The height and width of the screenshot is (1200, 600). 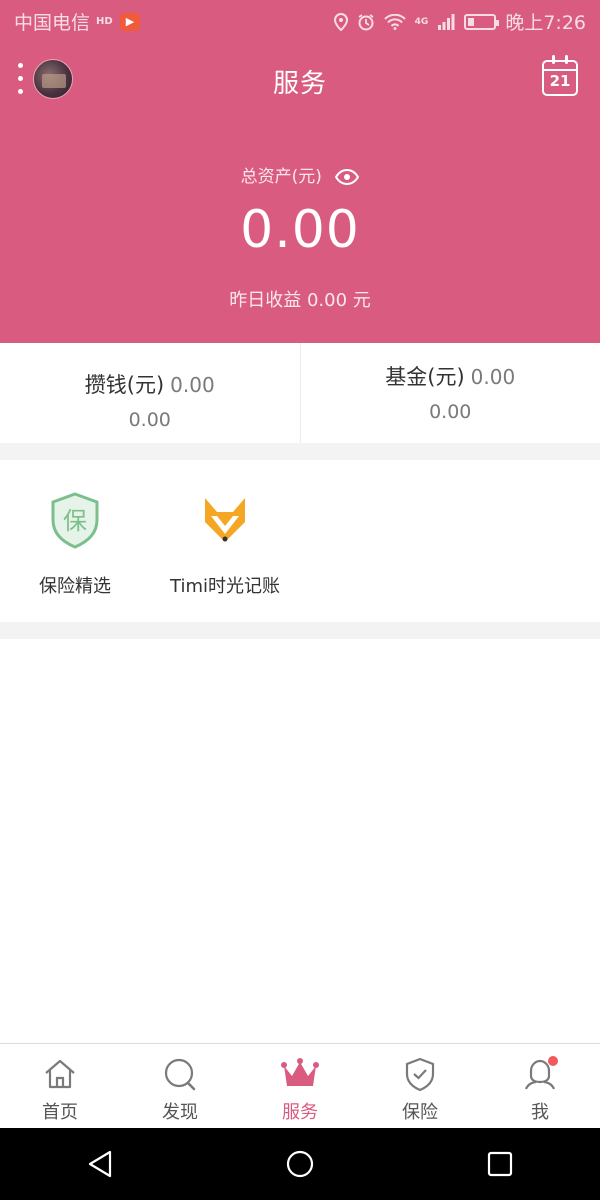 What do you see at coordinates (482, 21) in the screenshot?
I see `battery-icon` at bounding box center [482, 21].